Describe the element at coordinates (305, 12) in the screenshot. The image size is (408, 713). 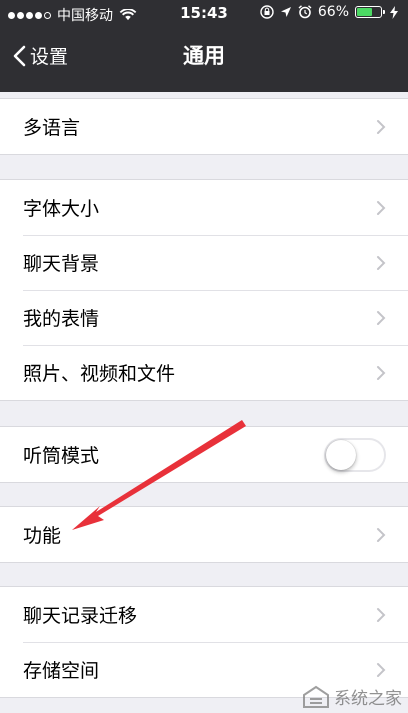
I see `alarm-icon` at that location.